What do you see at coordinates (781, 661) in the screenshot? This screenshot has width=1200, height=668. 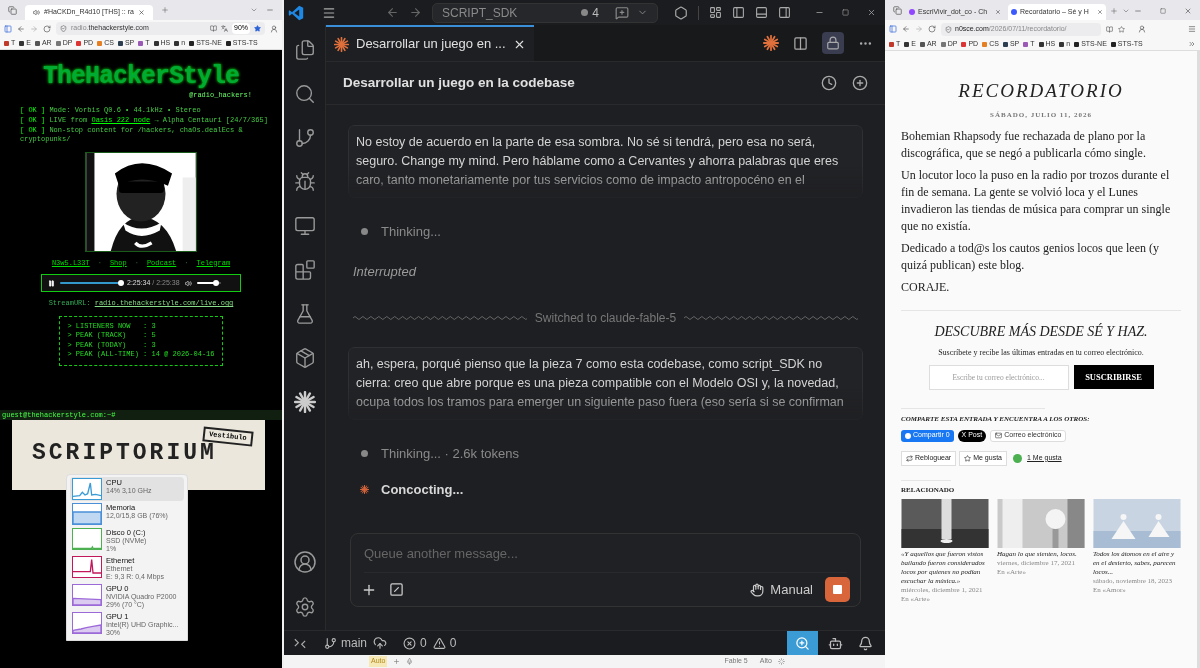 I see `spinner-icon` at bounding box center [781, 661].